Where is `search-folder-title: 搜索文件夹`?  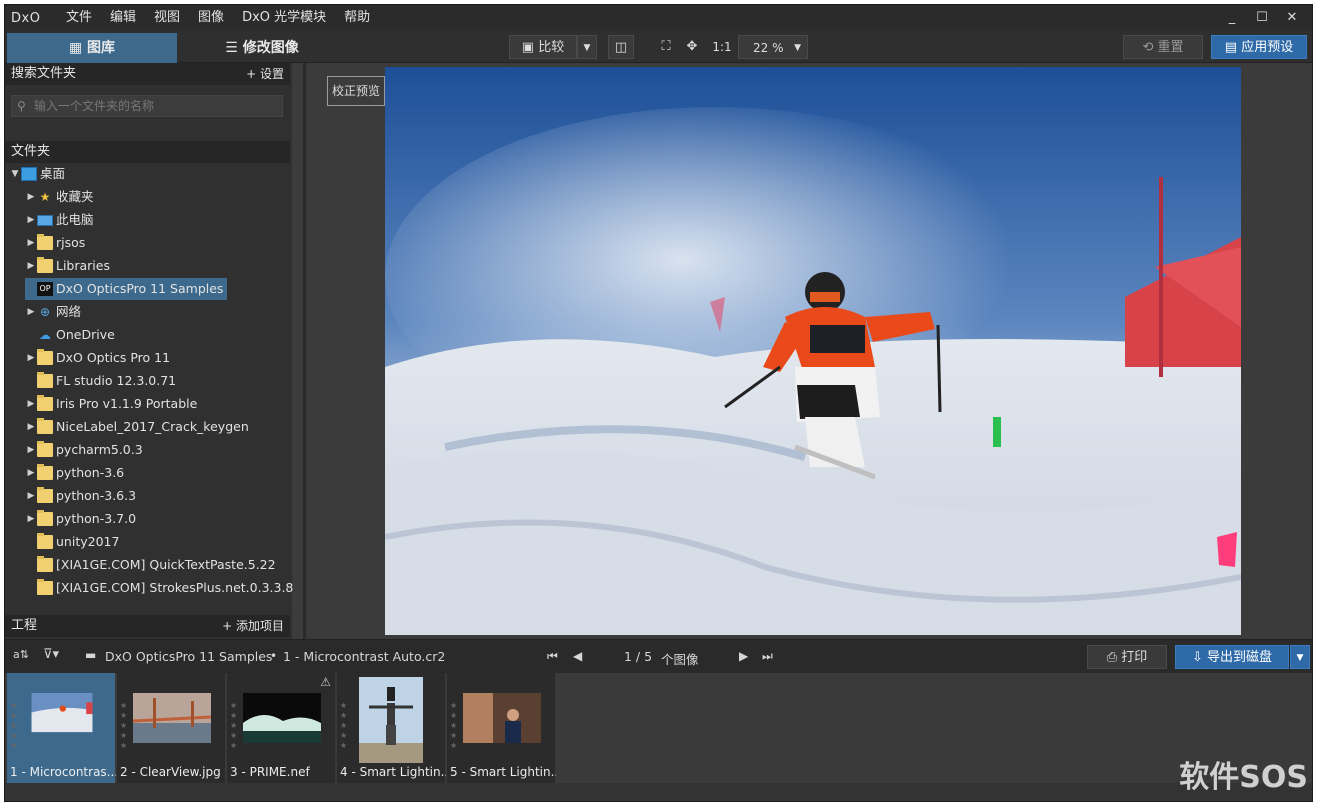
search-folder-title: 搜索文件夹 is located at coordinates (44, 73).